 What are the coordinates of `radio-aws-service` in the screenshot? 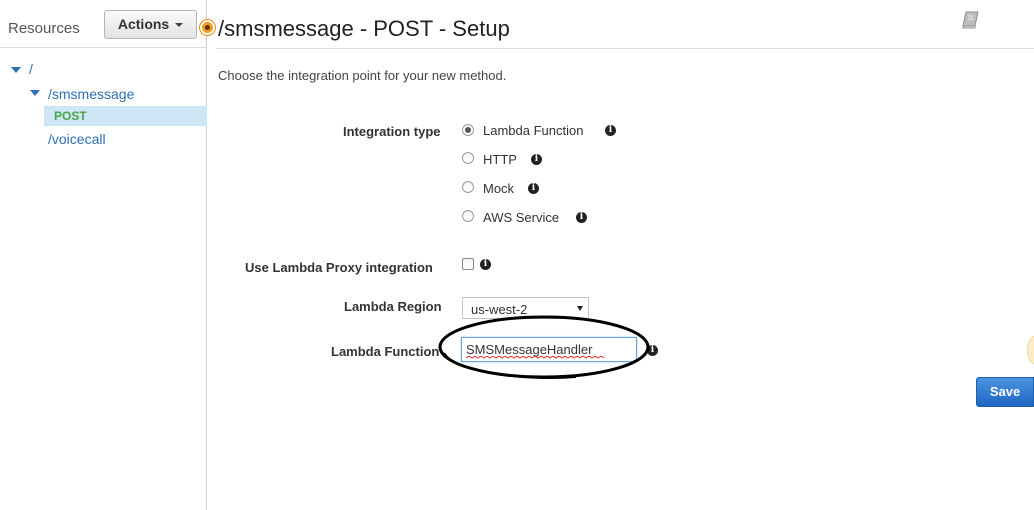 It's located at (468, 216).